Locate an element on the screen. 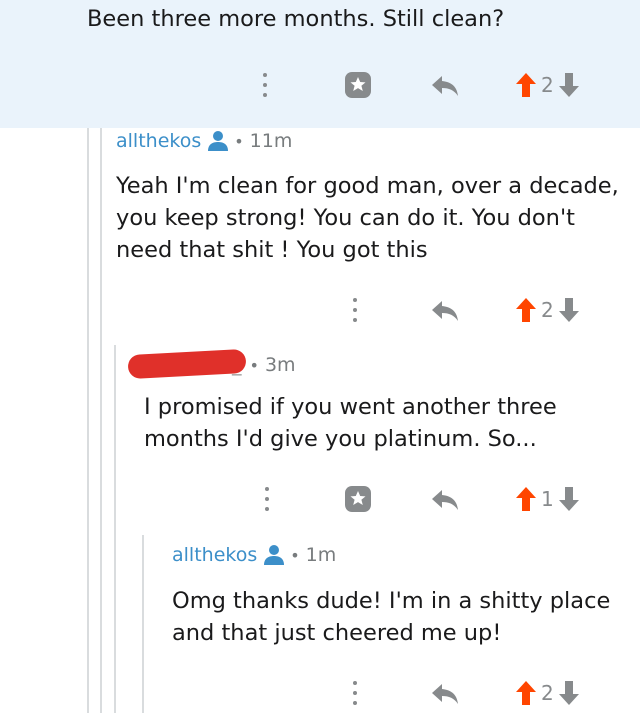 Image resolution: width=640 pixels, height=713 pixels. comment-meta: allthekos • 1m is located at coordinates (254, 555).